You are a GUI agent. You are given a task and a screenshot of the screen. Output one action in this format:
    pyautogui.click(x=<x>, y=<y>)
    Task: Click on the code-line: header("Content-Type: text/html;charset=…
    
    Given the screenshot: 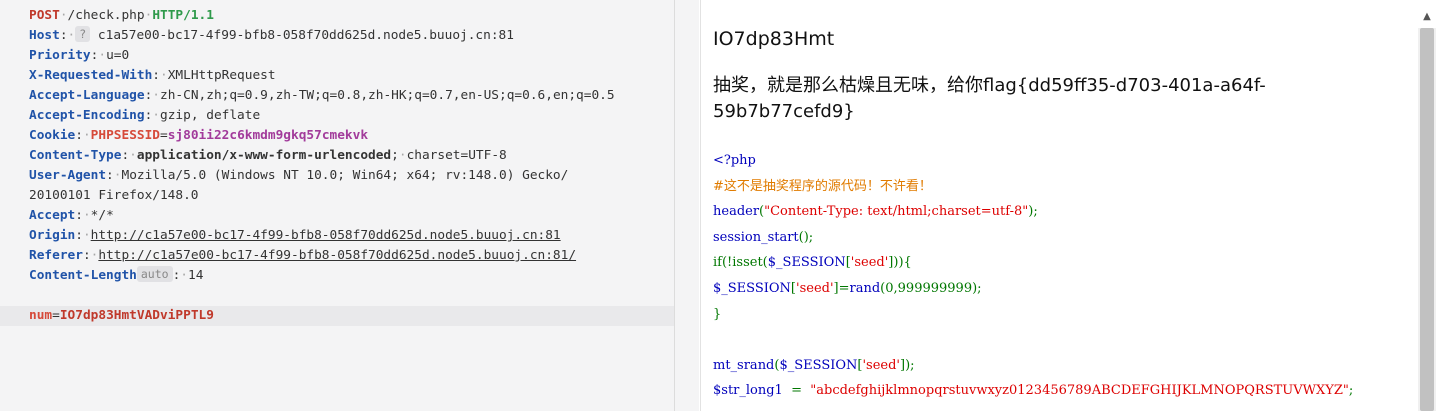 What is the action you would take?
    pyautogui.click(x=1033, y=212)
    